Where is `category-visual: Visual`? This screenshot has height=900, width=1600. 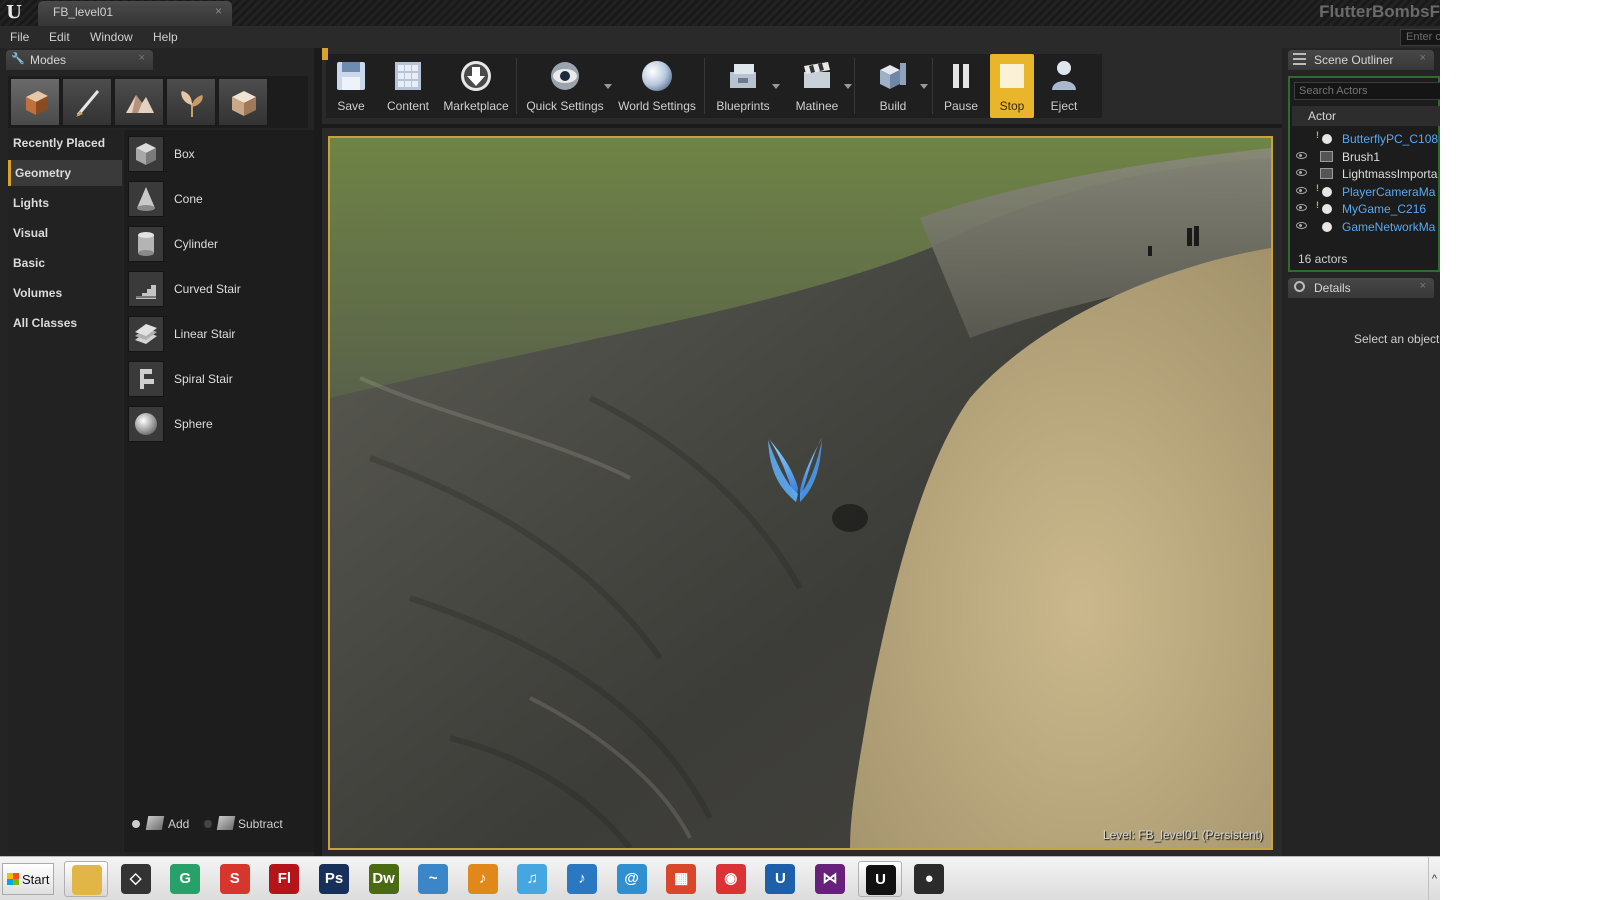
category-visual: Visual is located at coordinates (65, 233).